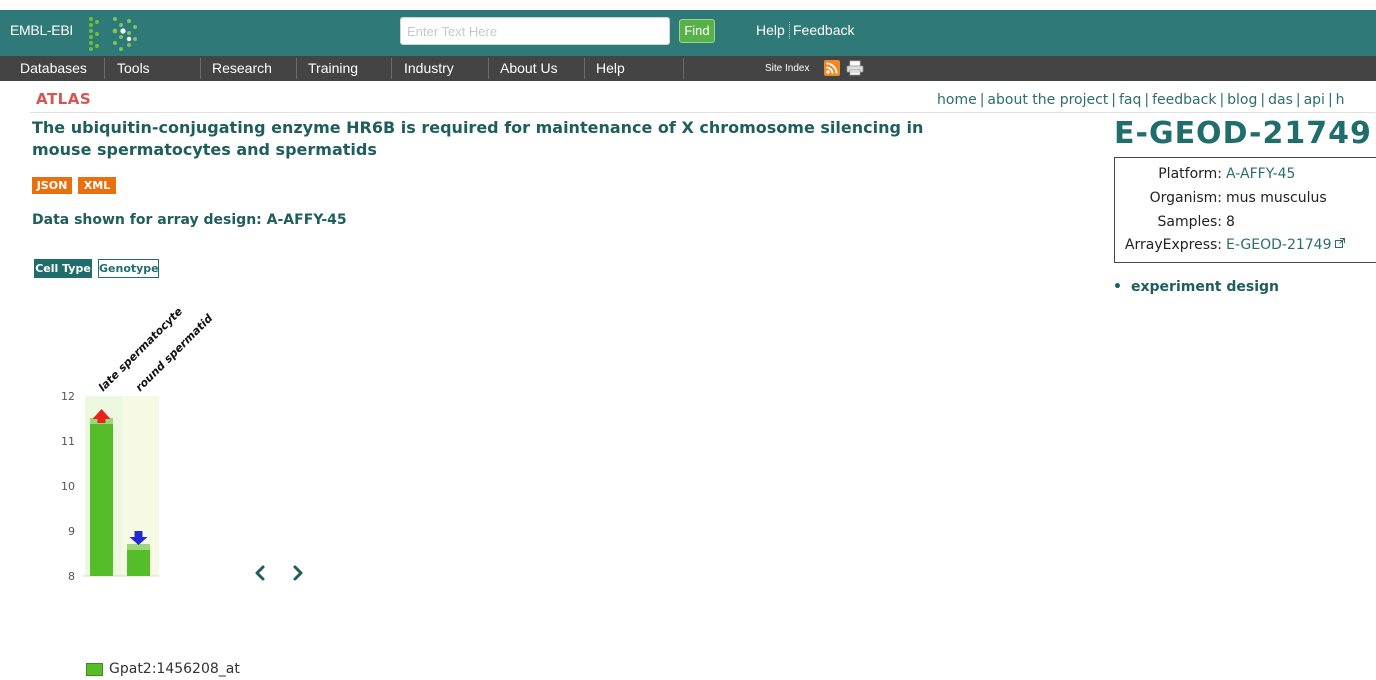 The image size is (1376, 680). Describe the element at coordinates (855, 68) in the screenshot. I see `print-icon` at that location.